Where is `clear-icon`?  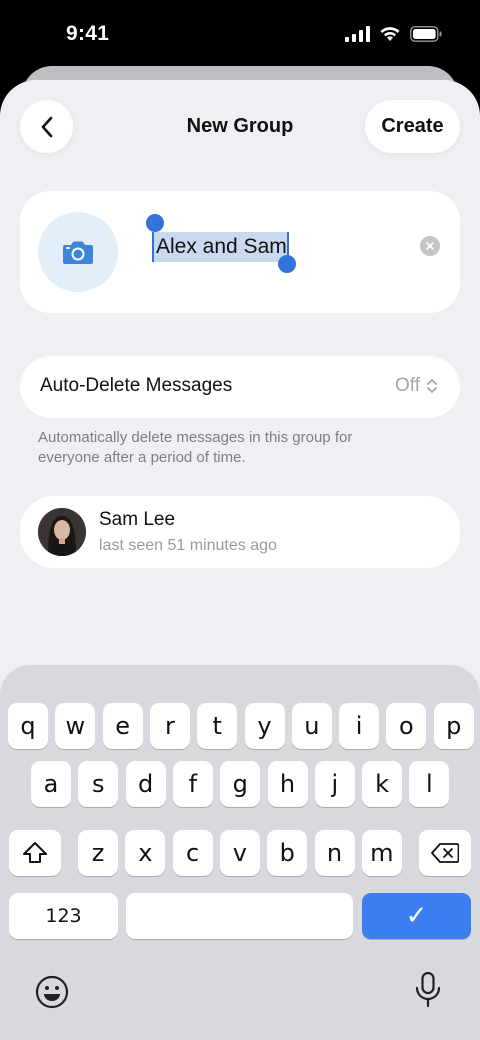
clear-icon is located at coordinates (430, 246).